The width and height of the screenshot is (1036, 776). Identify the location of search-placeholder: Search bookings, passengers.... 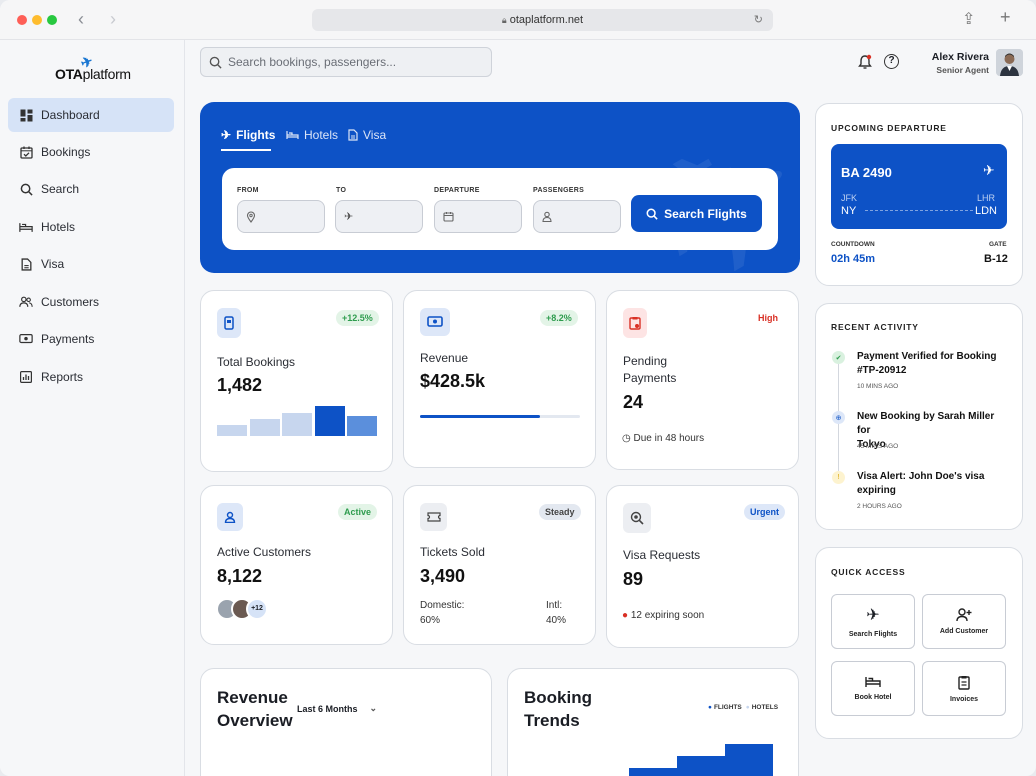
(312, 62).